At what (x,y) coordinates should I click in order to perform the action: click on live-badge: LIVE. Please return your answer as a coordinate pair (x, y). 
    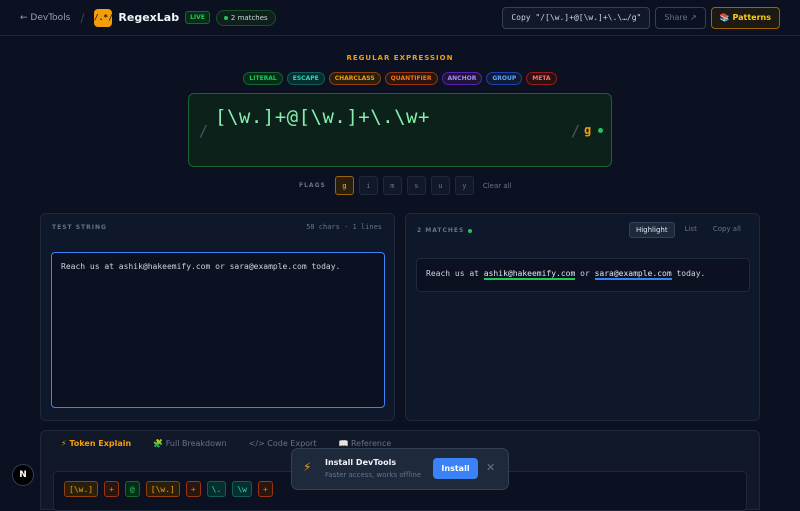
    Looking at the image, I should click on (197, 17).